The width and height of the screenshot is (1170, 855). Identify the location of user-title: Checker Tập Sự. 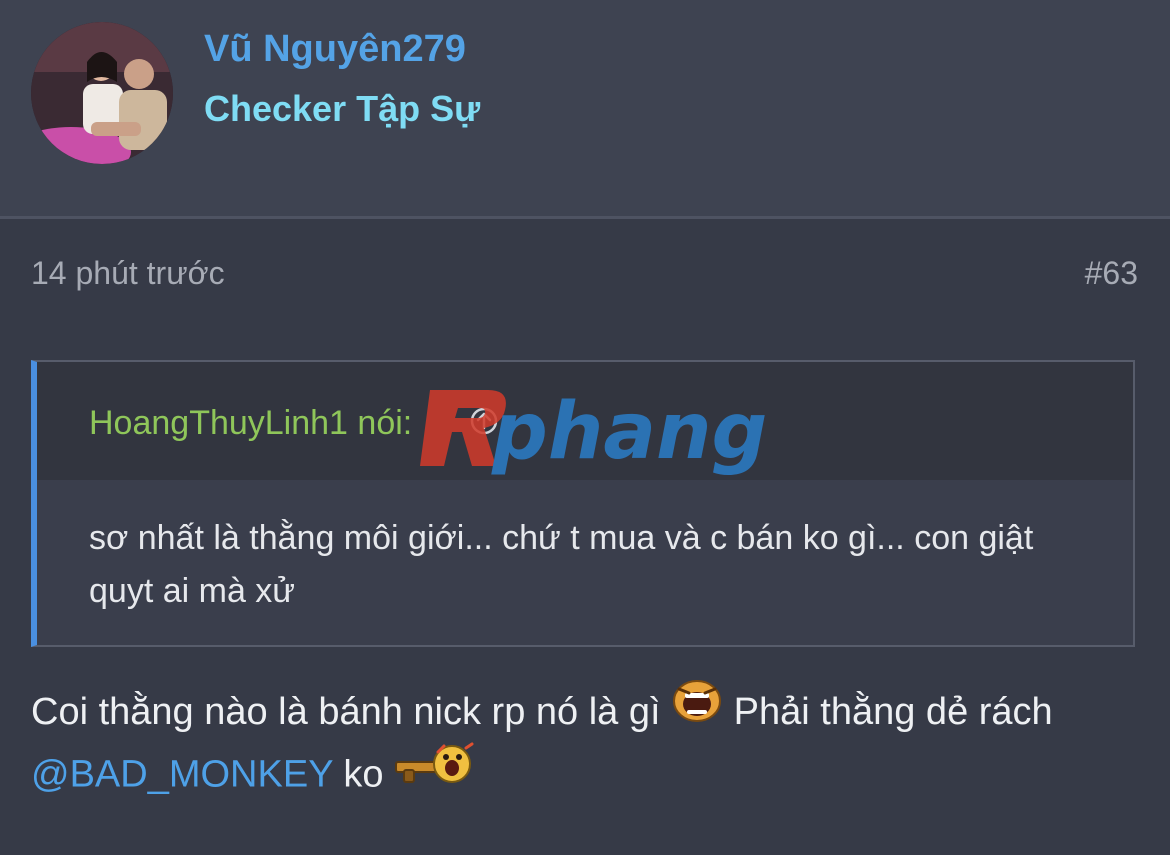
(342, 108).